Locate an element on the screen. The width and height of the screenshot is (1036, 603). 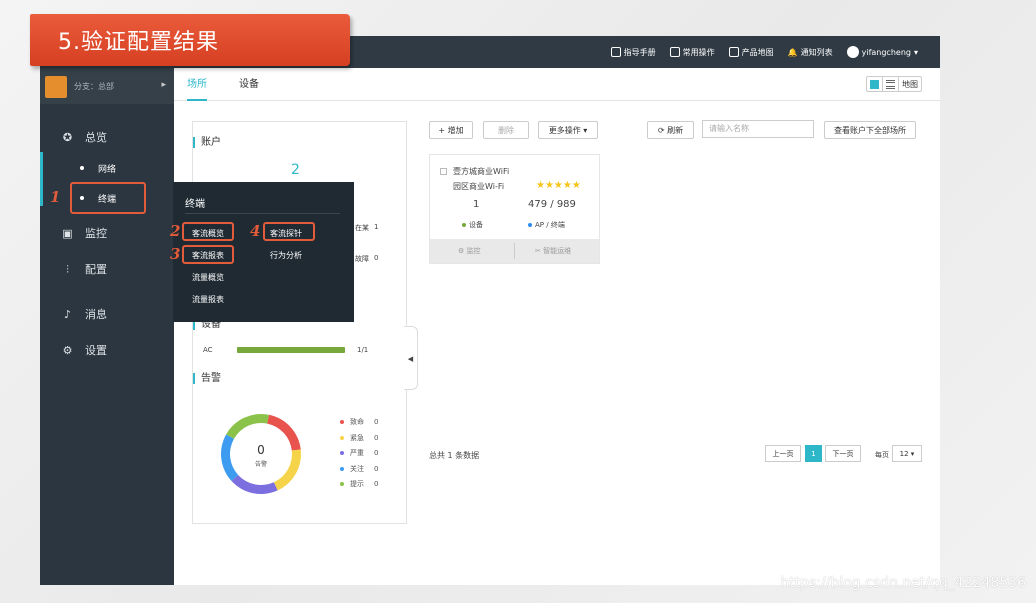
guide-link: 指导手册 is located at coordinates (633, 52).